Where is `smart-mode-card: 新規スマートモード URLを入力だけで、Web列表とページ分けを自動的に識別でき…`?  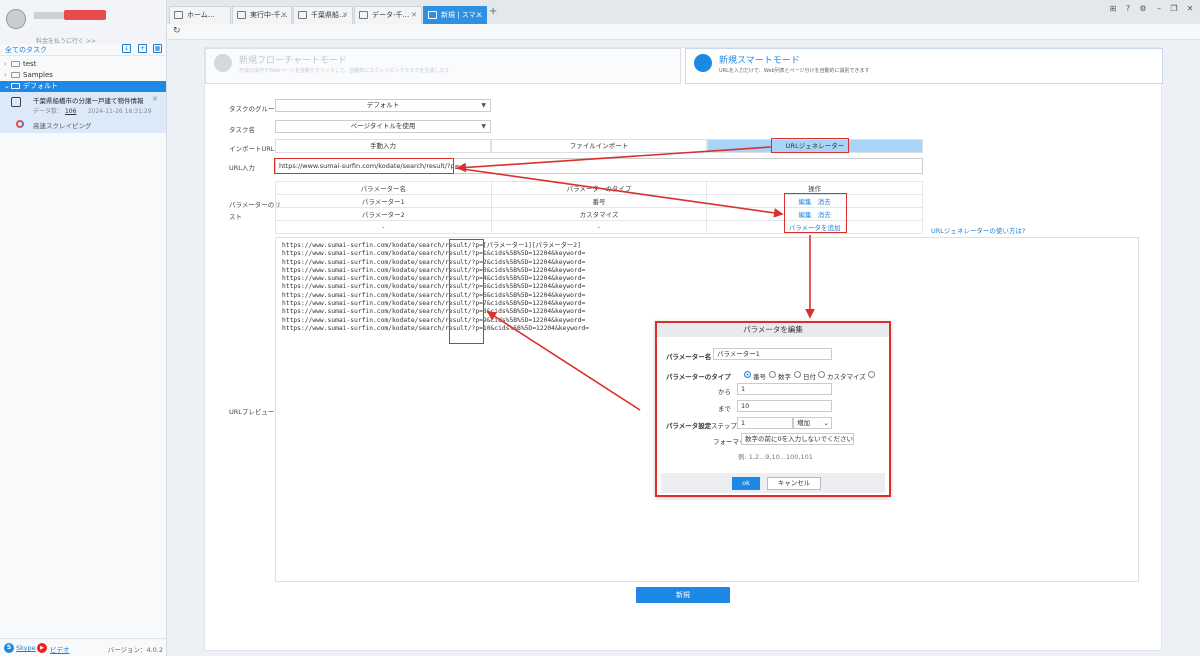 smart-mode-card: 新規スマートモード URLを入力だけで、Web列表とページ分けを自動的に識別でき… is located at coordinates (924, 66).